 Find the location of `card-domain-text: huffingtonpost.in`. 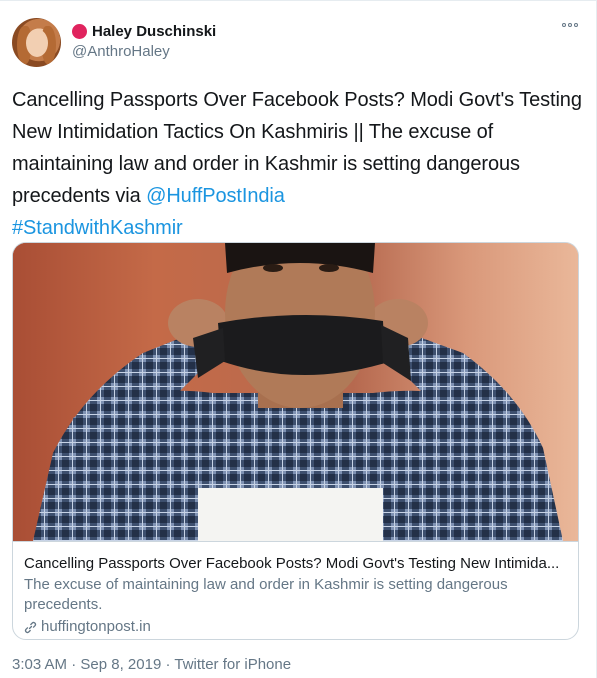

card-domain-text: huffingtonpost.in is located at coordinates (96, 626).